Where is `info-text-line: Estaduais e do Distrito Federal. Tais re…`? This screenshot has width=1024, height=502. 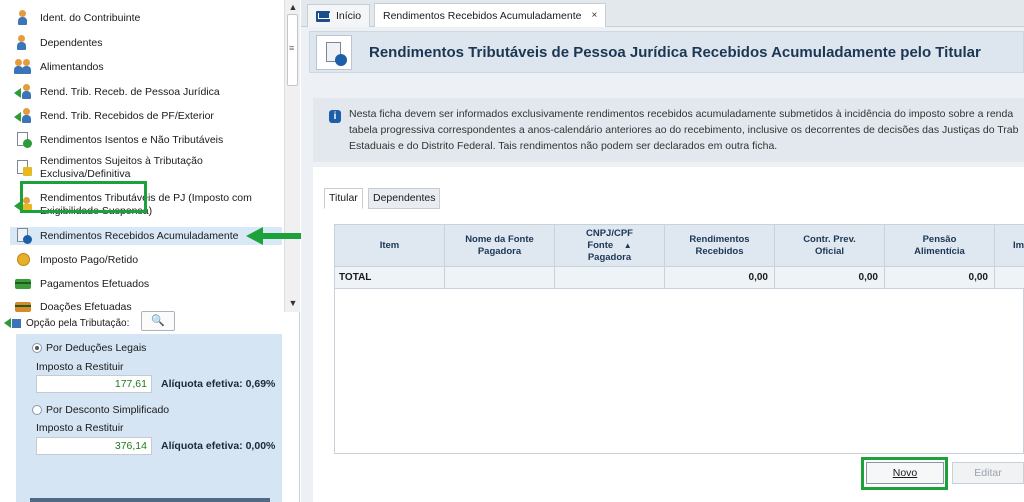 info-text-line: Estaduais e do Distrito Federal. Tais re… is located at coordinates (563, 146).